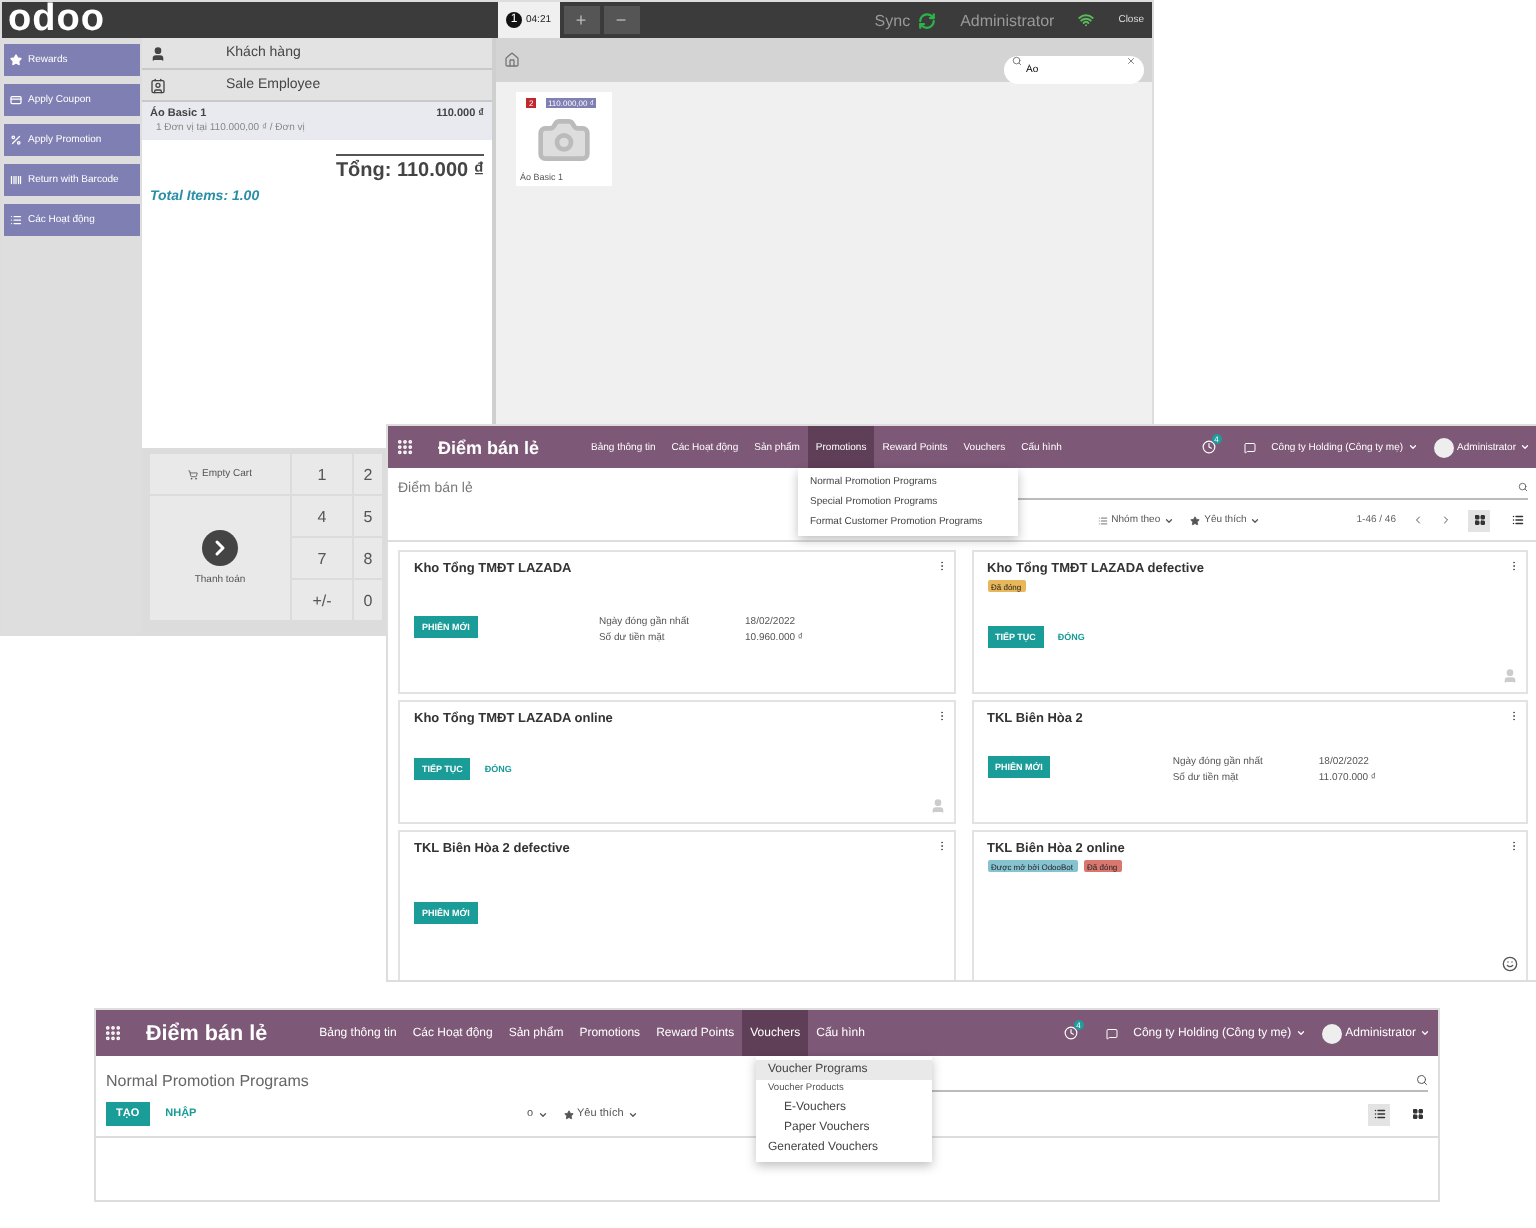 The width and height of the screenshot is (1536, 1228). What do you see at coordinates (1007, 20) in the screenshot?
I see `user-name: Administrator` at bounding box center [1007, 20].